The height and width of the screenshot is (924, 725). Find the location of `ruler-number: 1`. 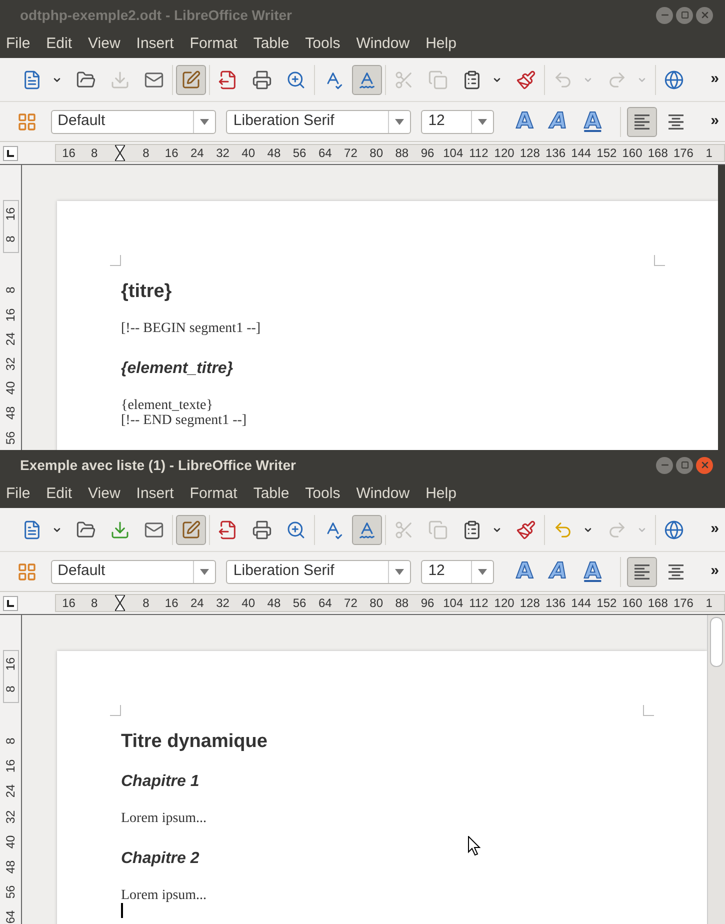

ruler-number: 1 is located at coordinates (709, 603).